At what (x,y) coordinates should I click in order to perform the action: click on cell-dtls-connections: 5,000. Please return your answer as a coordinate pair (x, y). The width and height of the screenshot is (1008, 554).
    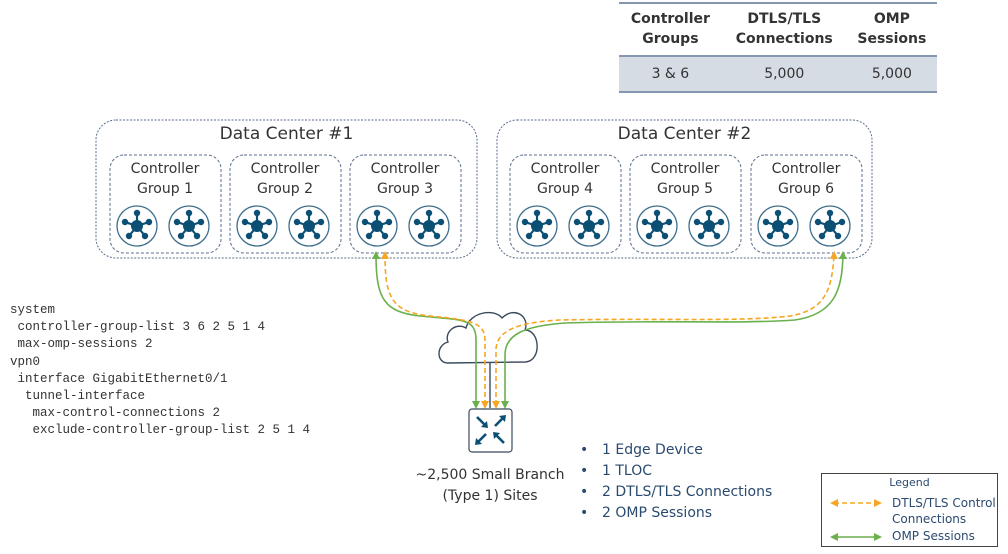
    Looking at the image, I should click on (784, 74).